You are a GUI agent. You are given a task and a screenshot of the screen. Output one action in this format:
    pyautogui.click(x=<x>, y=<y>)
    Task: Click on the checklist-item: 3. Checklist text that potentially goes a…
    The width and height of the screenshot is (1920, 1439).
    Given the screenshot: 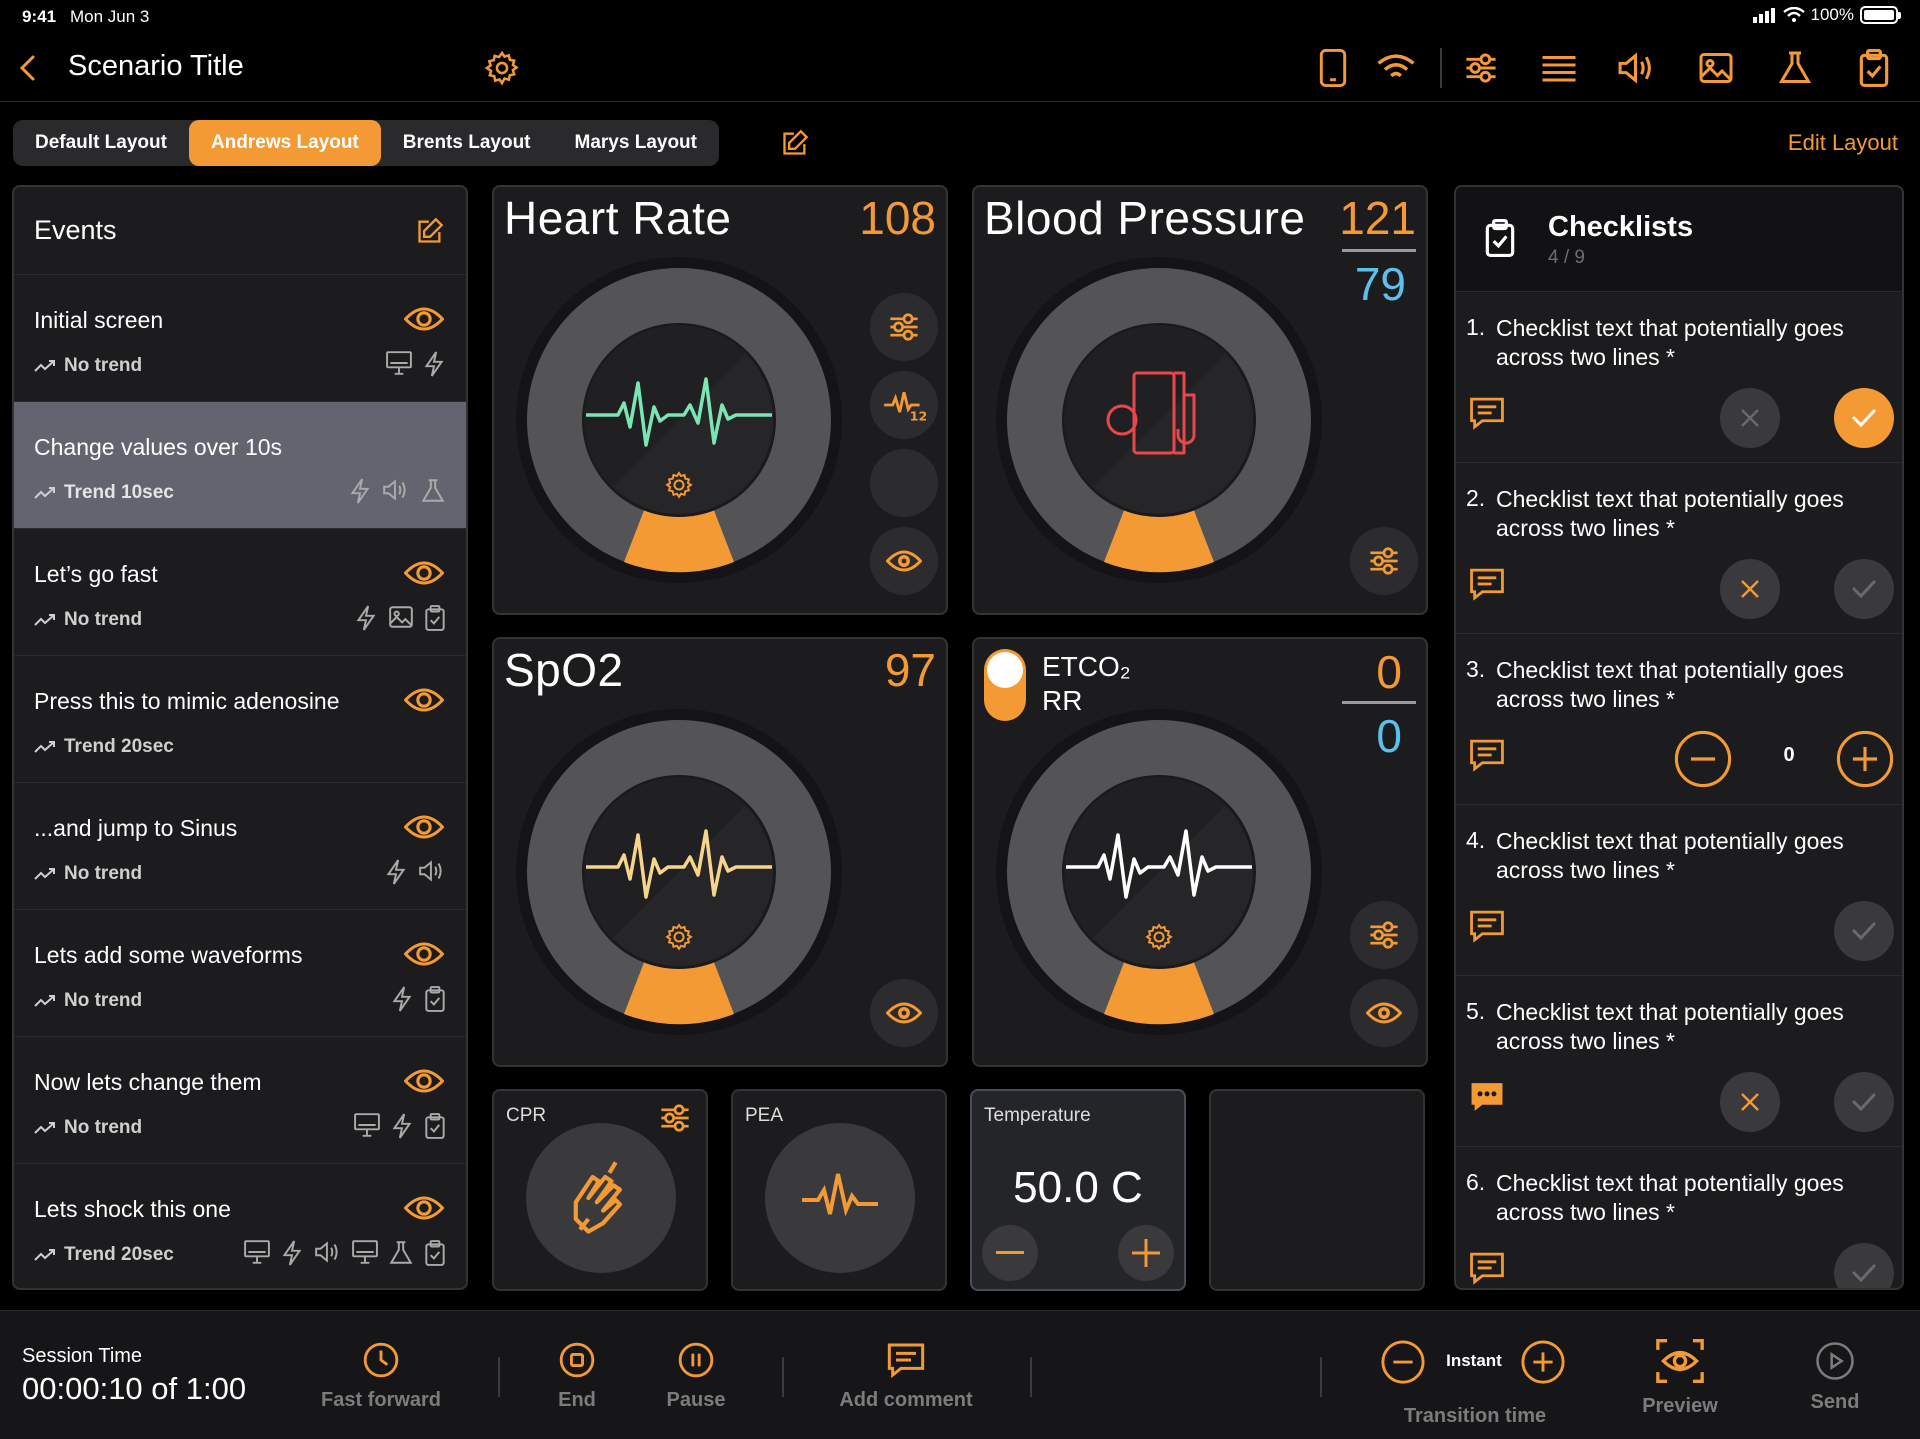 What is the action you would take?
    pyautogui.click(x=1679, y=719)
    